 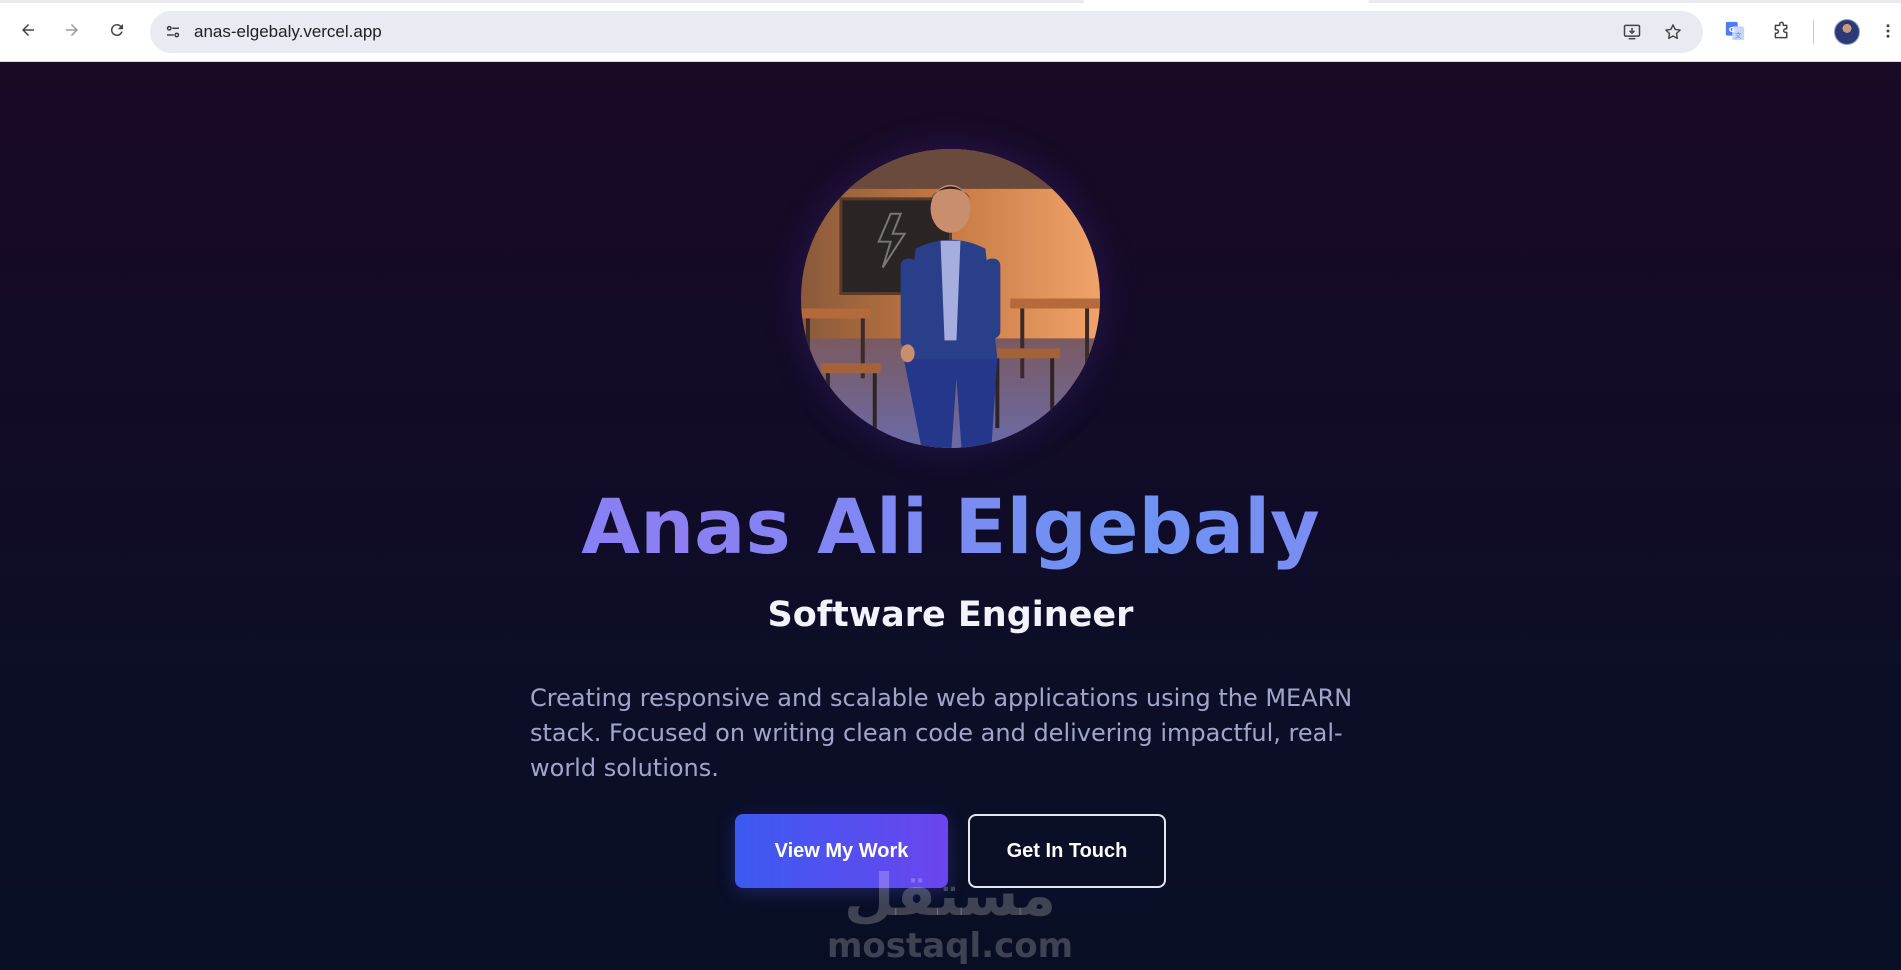 I want to click on address-bar: anas-elgebaly.vercel.app, so click(x=926, y=32).